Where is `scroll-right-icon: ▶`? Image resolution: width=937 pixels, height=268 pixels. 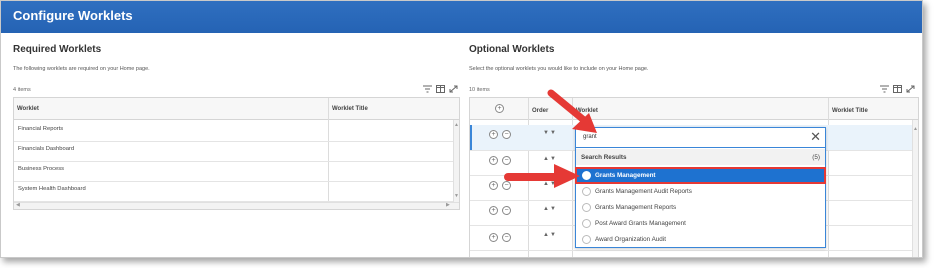
scroll-right-icon: ▶ is located at coordinates (448, 205).